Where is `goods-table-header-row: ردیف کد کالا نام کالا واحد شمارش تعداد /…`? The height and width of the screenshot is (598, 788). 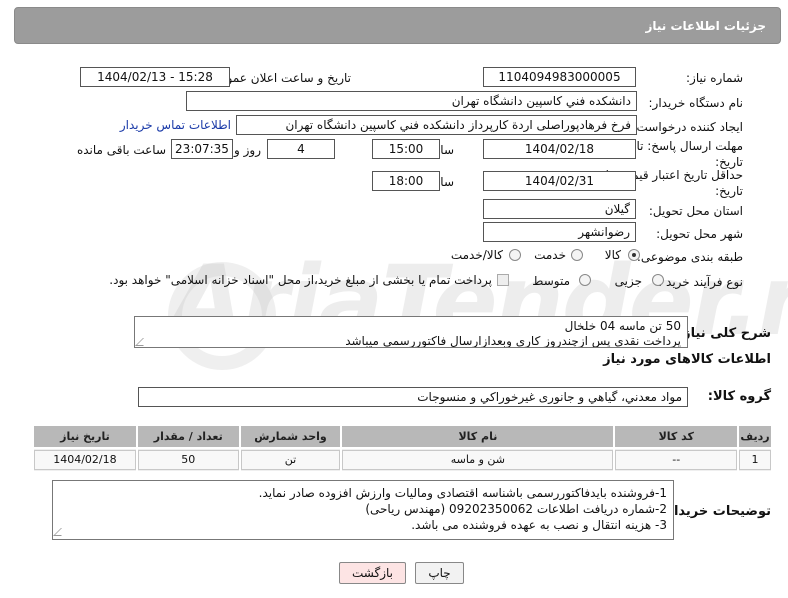 goods-table-header-row: ردیف کد کالا نام کالا واحد شمارش تعداد /… is located at coordinates (402, 436).